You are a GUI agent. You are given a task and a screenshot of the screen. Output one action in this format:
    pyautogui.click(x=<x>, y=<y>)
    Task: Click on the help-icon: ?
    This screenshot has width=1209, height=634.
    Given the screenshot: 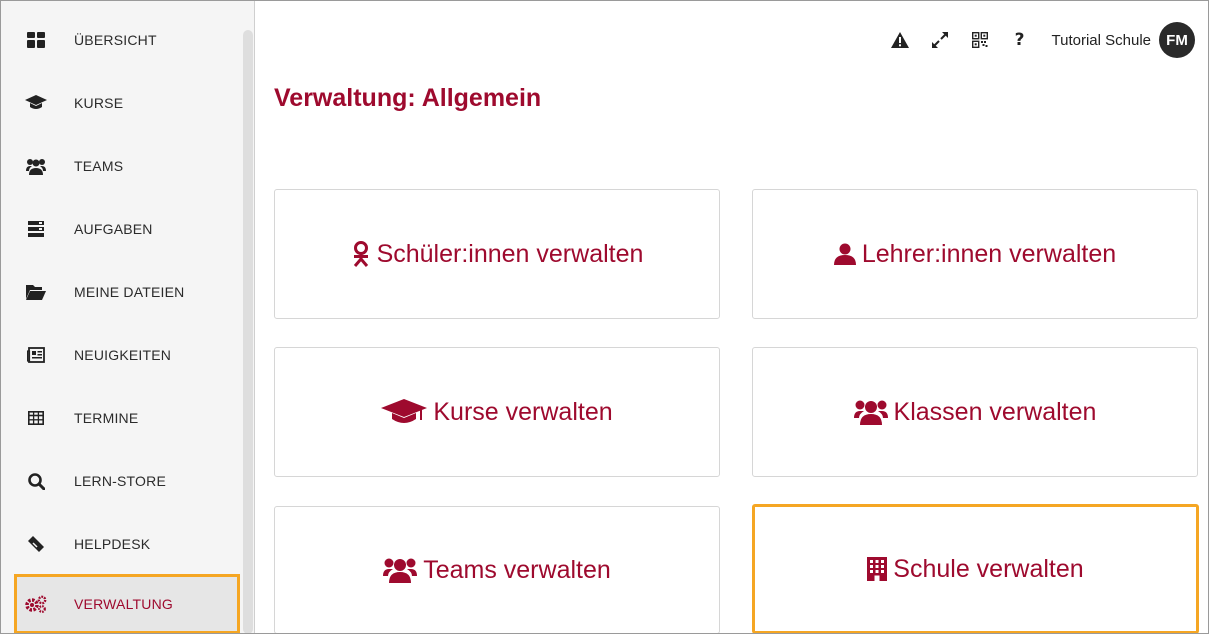 What is the action you would take?
    pyautogui.click(x=1020, y=40)
    